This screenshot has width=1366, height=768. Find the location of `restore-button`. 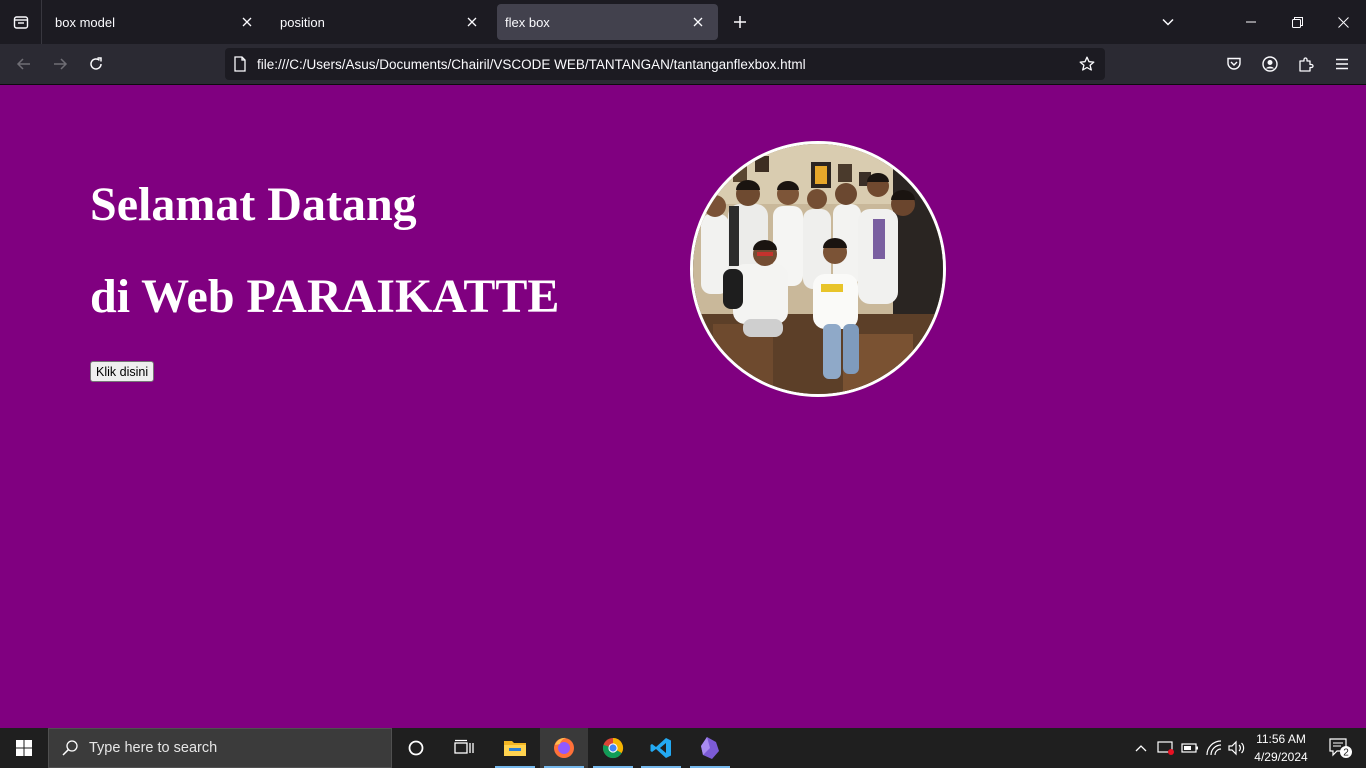

restore-button is located at coordinates (1297, 22).